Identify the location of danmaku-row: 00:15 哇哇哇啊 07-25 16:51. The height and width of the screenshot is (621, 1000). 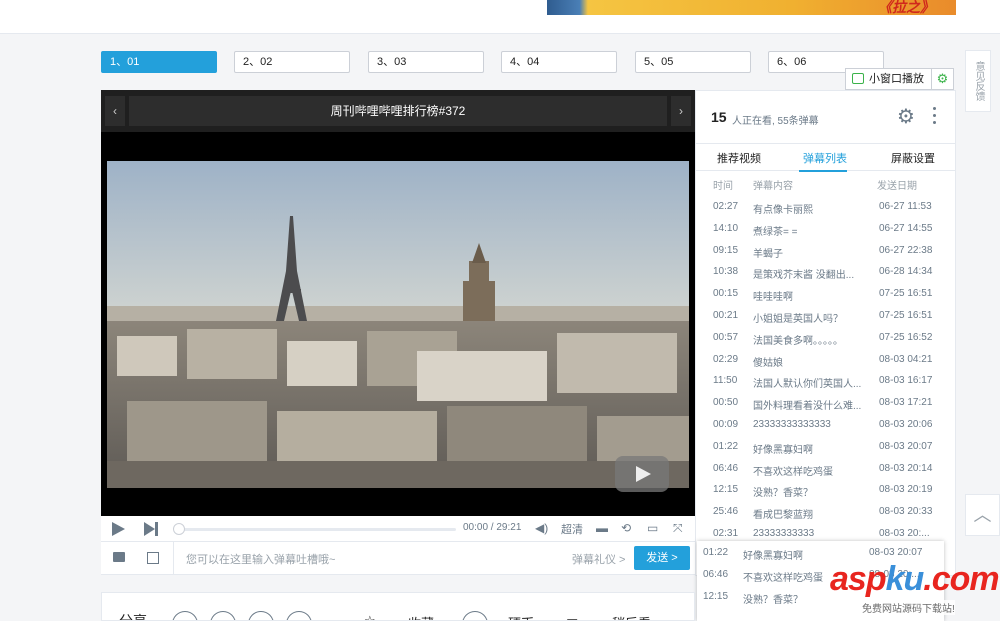
(825, 295).